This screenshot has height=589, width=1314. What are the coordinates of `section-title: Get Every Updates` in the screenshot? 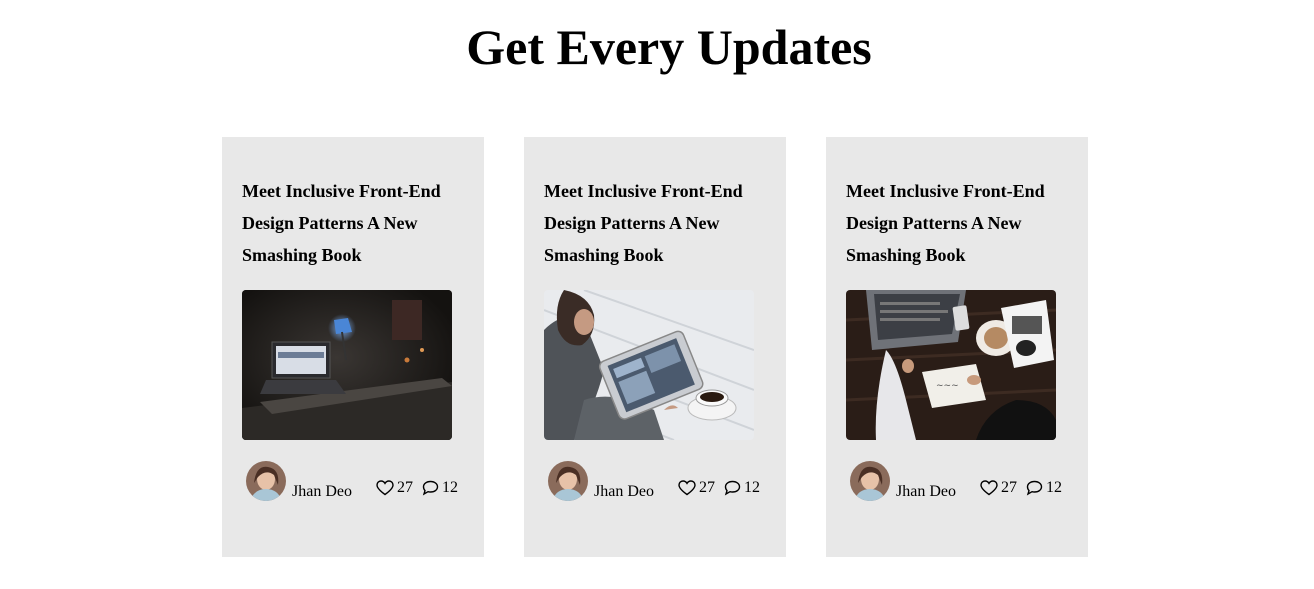 It's located at (669, 47).